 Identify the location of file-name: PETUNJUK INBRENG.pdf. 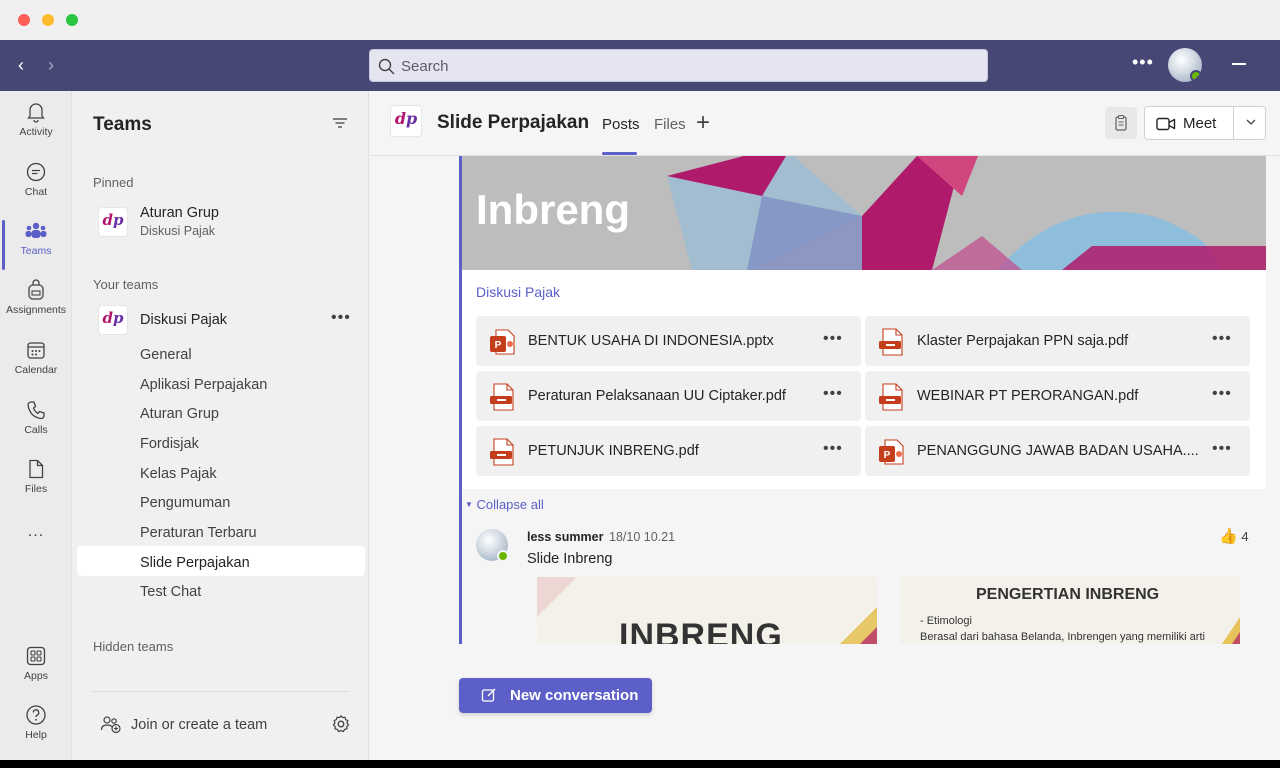
(613, 451).